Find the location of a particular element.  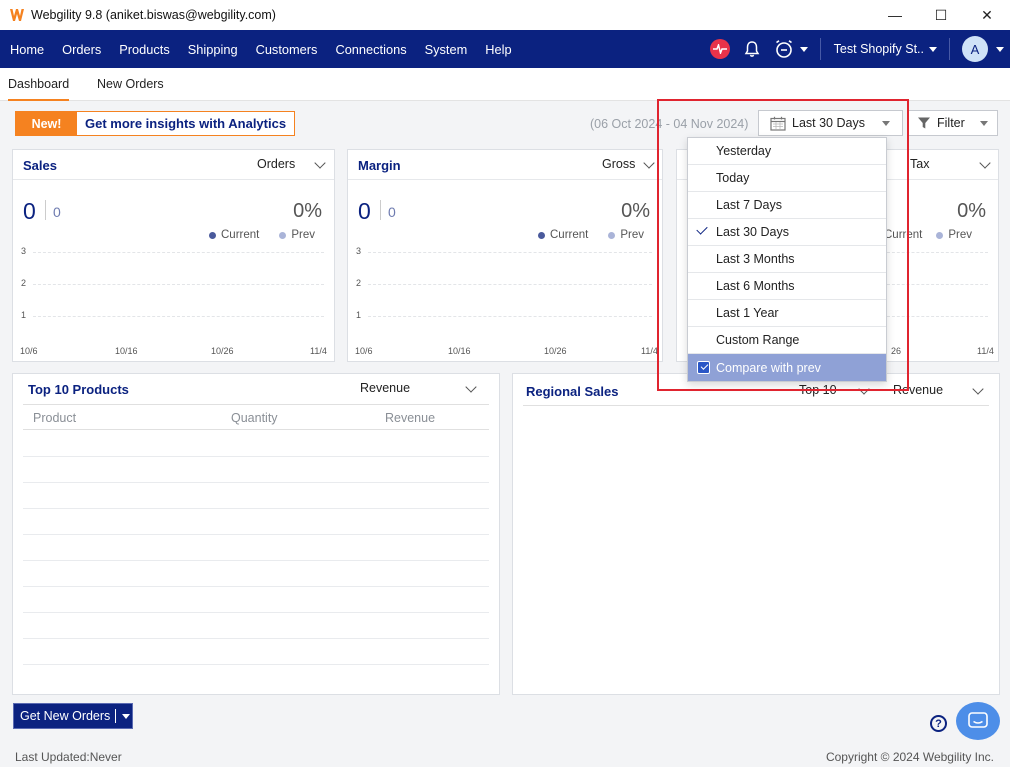

filter-label: Filter is located at coordinates (951, 123).